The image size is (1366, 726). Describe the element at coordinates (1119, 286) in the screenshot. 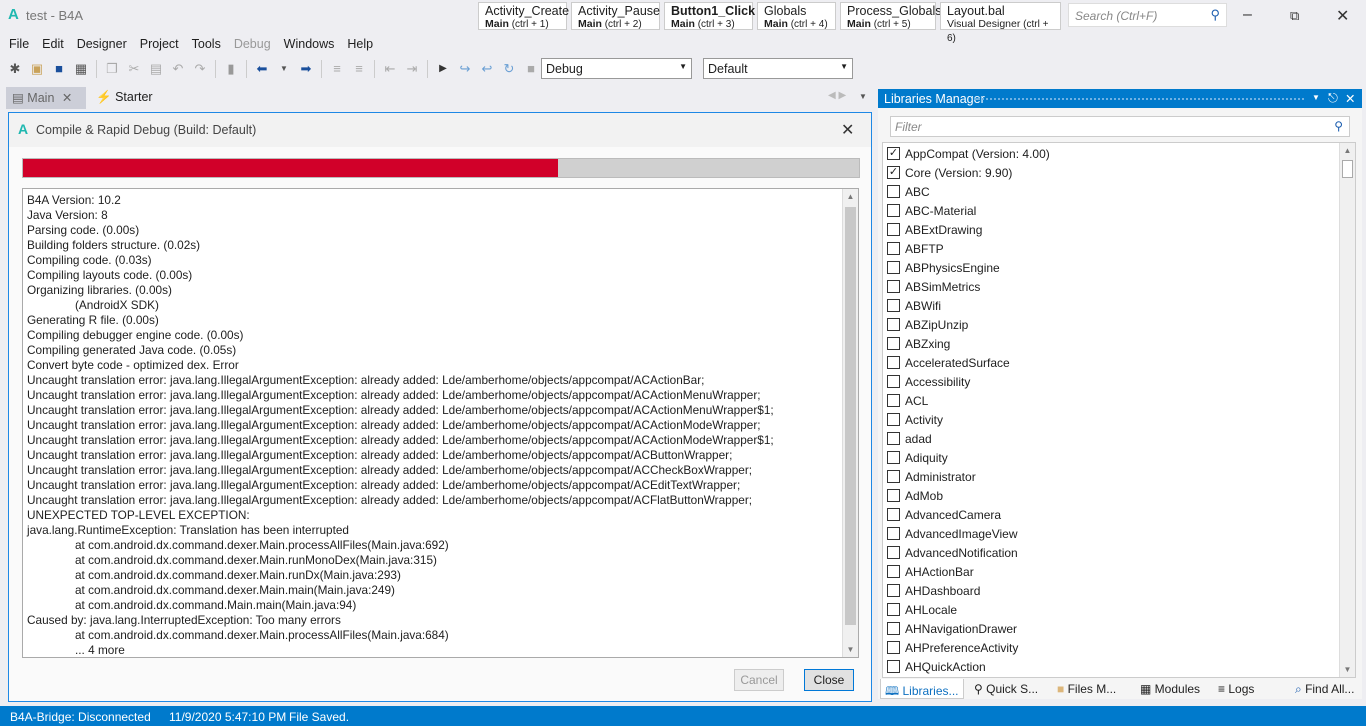

I see `list-item: ABSimMetrics` at that location.